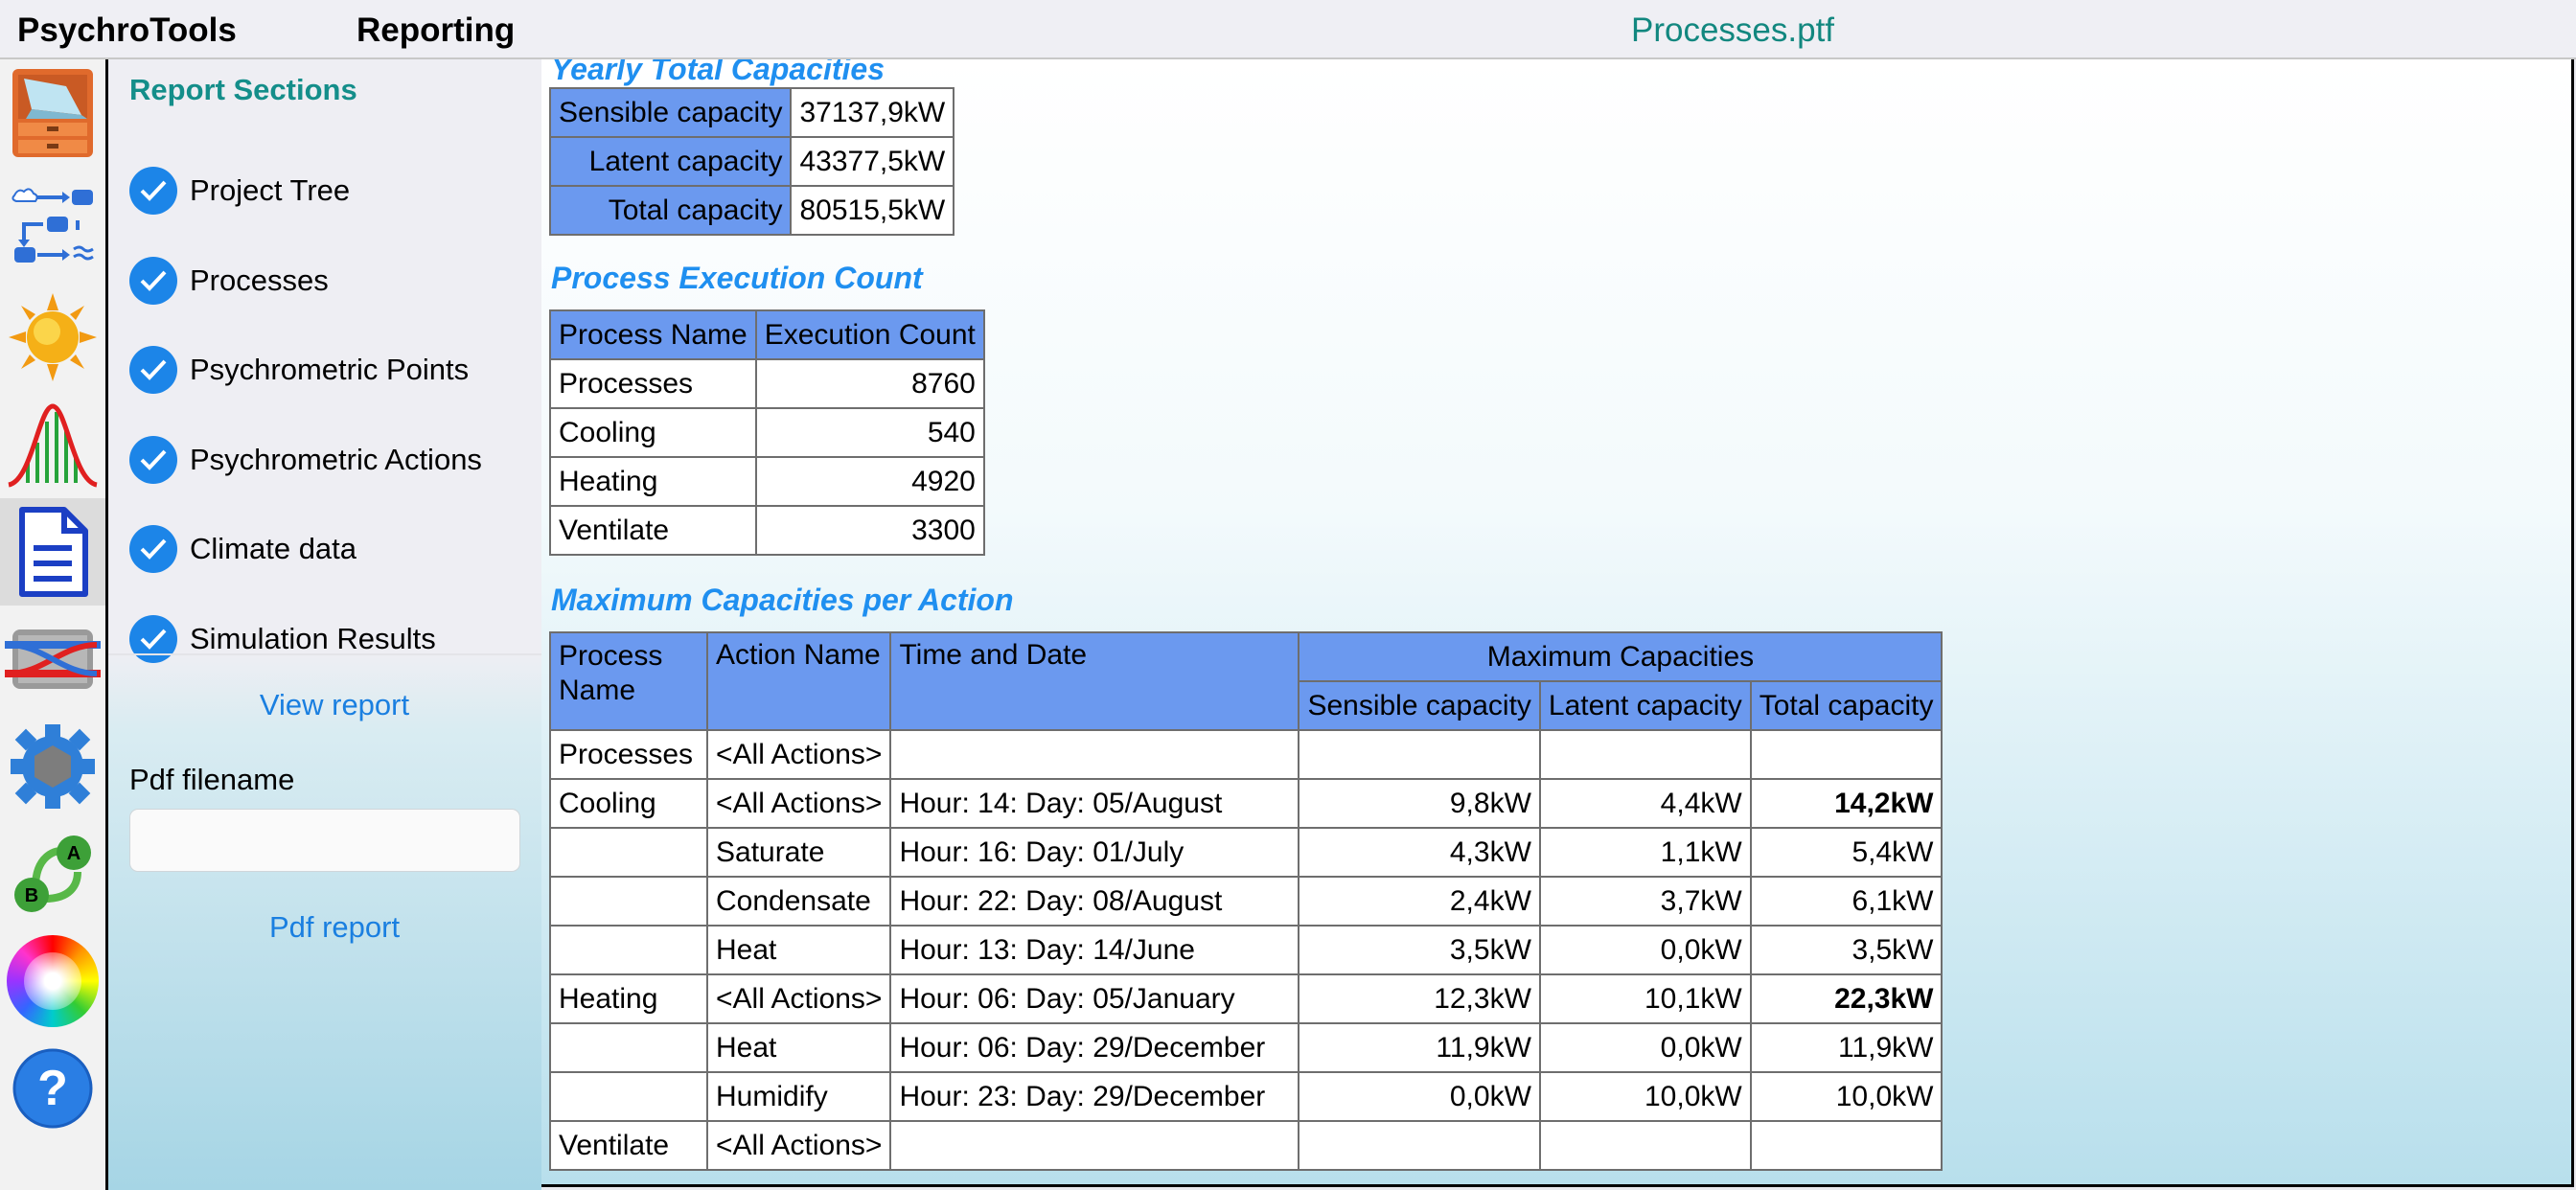 This screenshot has width=2576, height=1190. What do you see at coordinates (1645, 902) in the screenshot?
I see `latent-capacity-cell: 3,7kW` at bounding box center [1645, 902].